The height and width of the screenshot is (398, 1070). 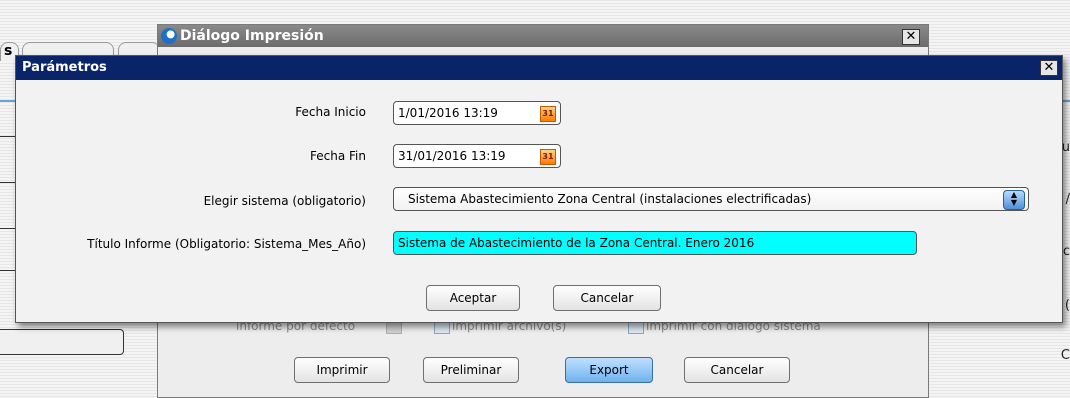 I want to click on background-tab-label: s, so click(x=8, y=51).